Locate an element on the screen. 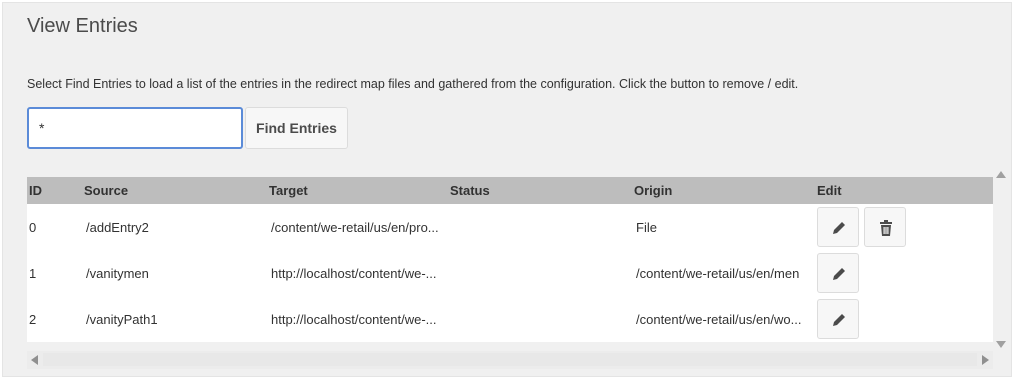  scroll-up-icon is located at coordinates (1001, 174).